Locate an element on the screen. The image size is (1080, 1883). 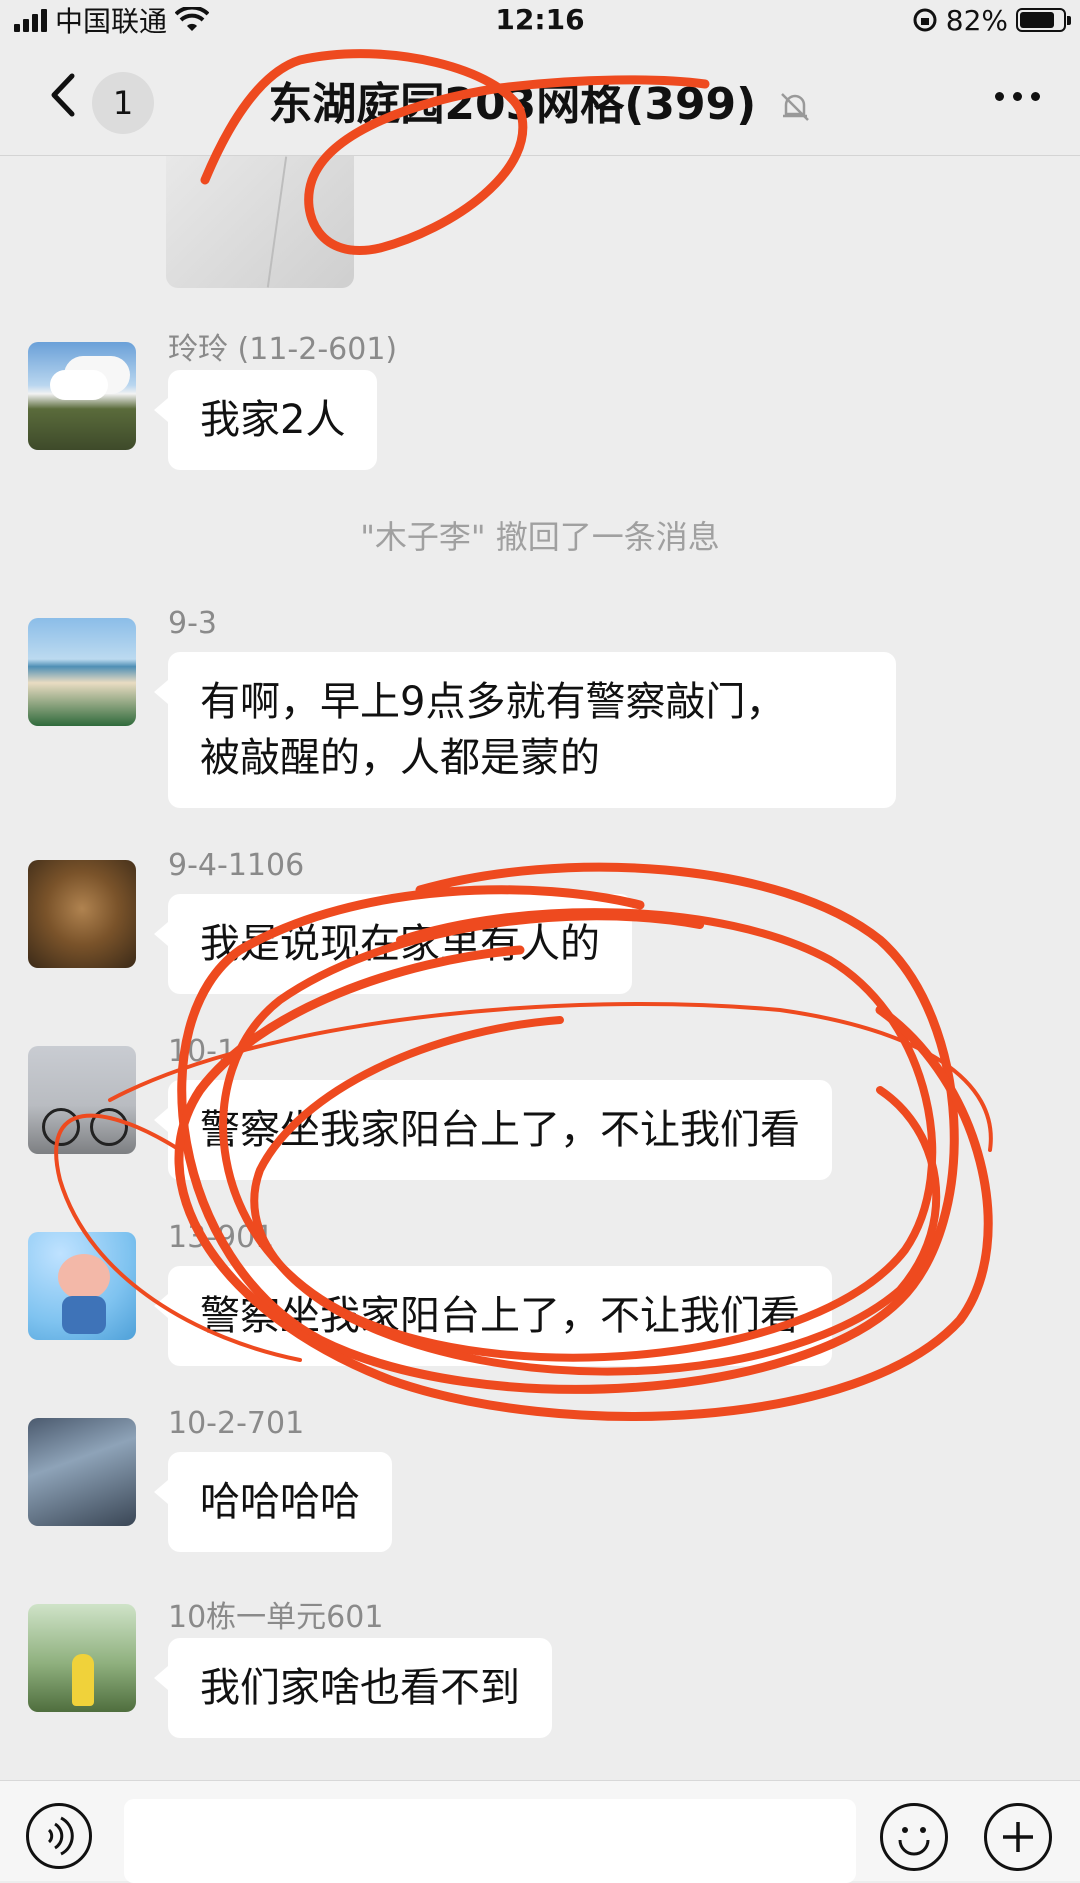
message-bubble: 有啊，早上9点多就有警察敲门， 被敲醒的，人都是蒙的 is located at coordinates (525, 730).